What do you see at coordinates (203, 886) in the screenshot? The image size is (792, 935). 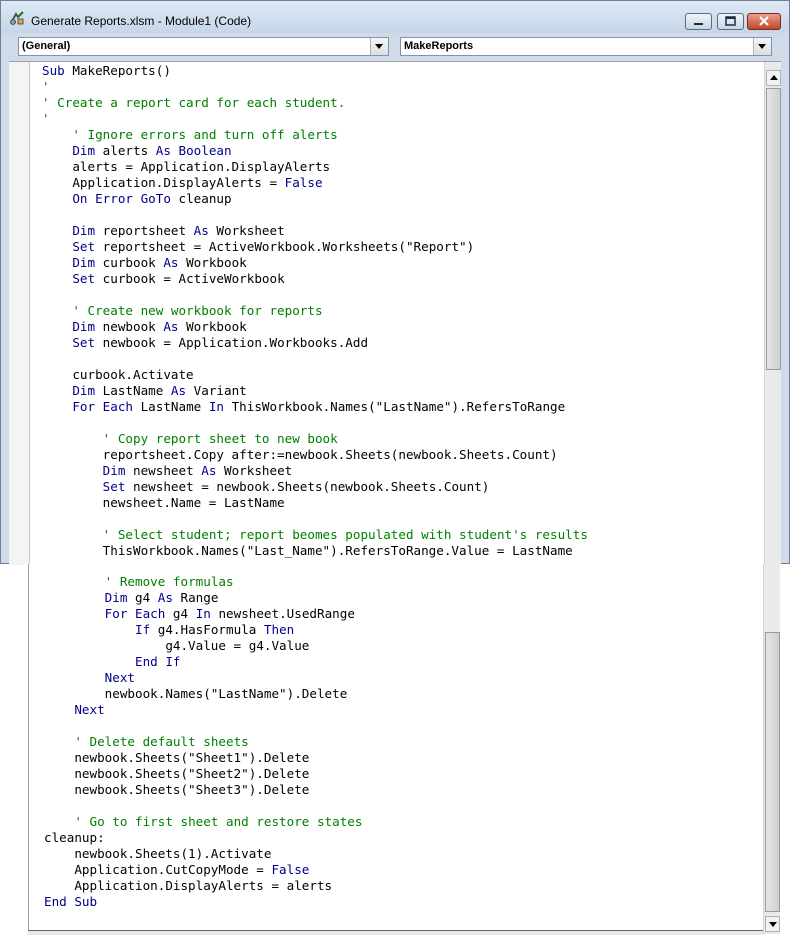 I see `code-line: Application.DisplayAlerts = alerts` at bounding box center [203, 886].